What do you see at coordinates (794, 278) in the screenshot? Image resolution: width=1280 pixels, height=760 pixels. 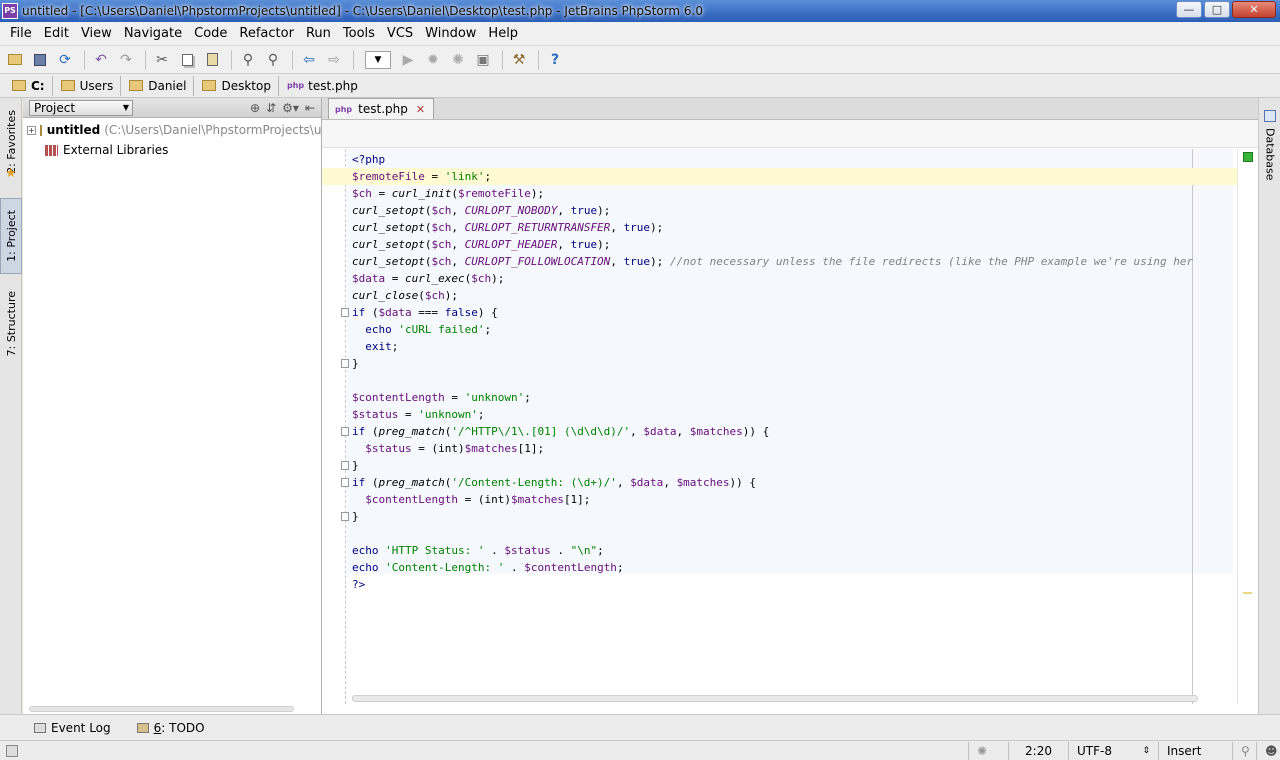 I see `code-line: $data = curl_exec($ch);` at bounding box center [794, 278].